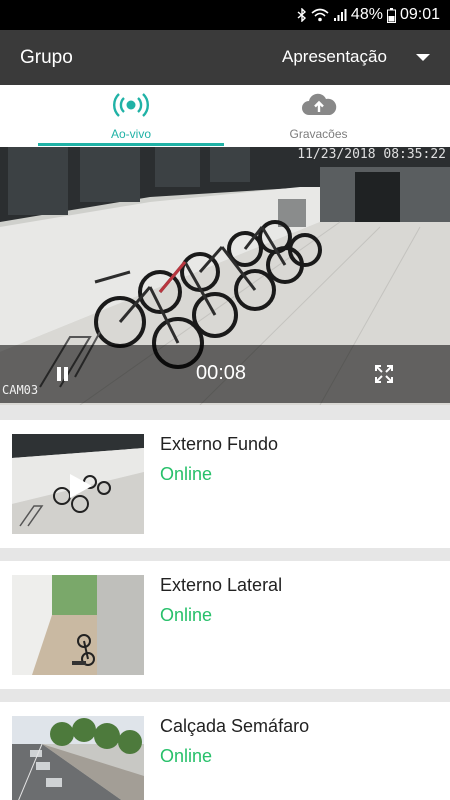 The image size is (450, 800). I want to click on bluetooth-icon, so click(302, 15).